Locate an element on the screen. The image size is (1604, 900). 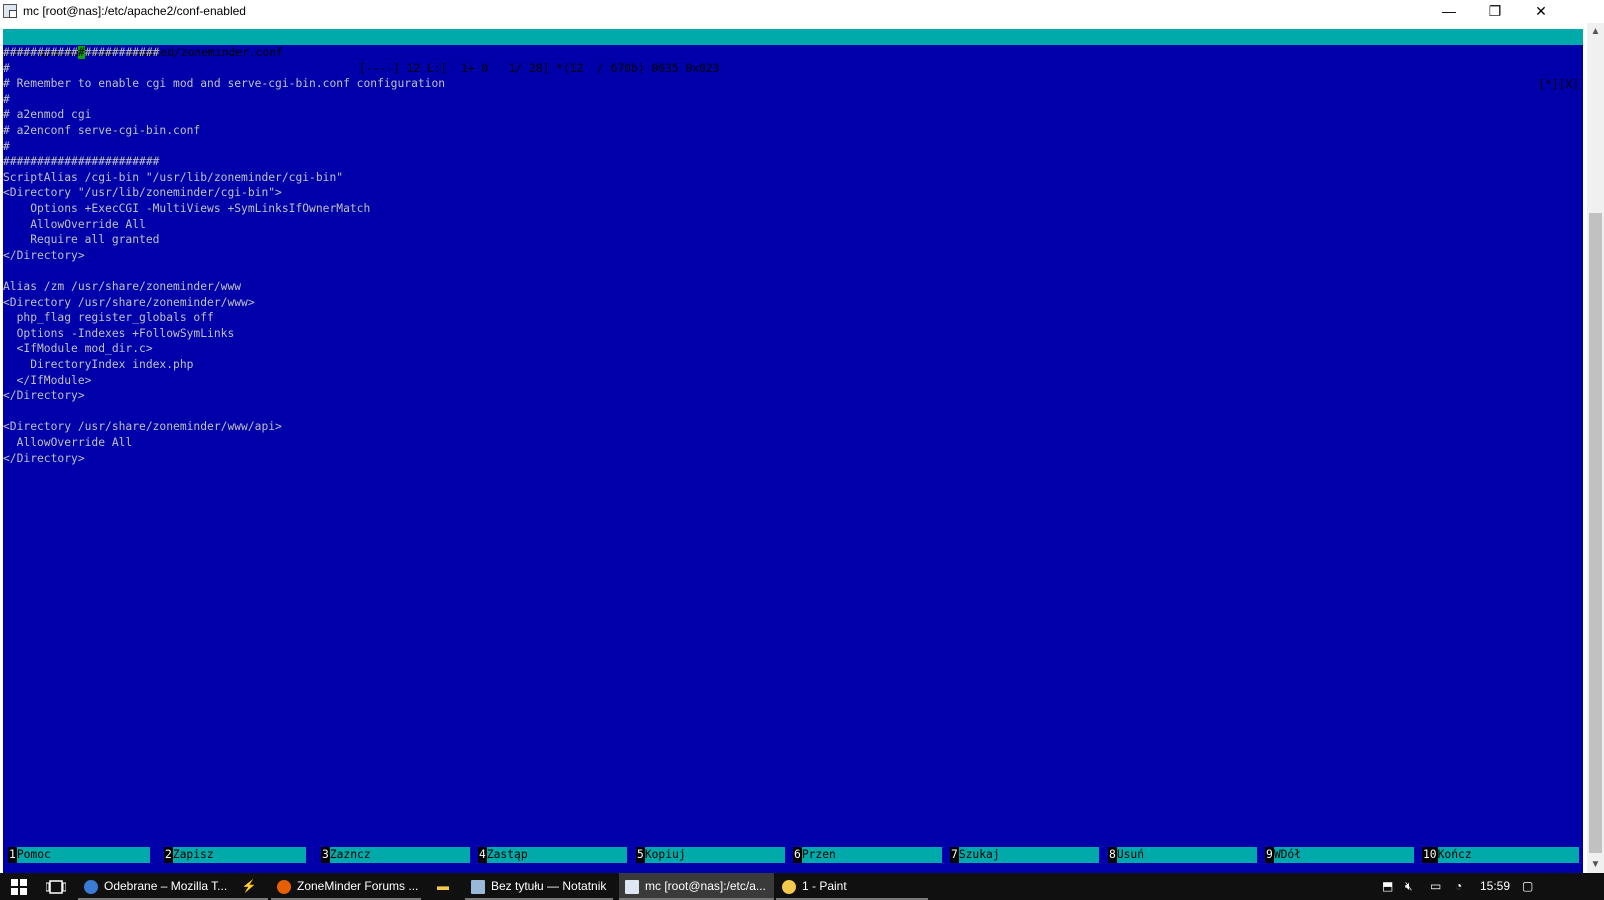
text-cursor: # is located at coordinates (81, 52).